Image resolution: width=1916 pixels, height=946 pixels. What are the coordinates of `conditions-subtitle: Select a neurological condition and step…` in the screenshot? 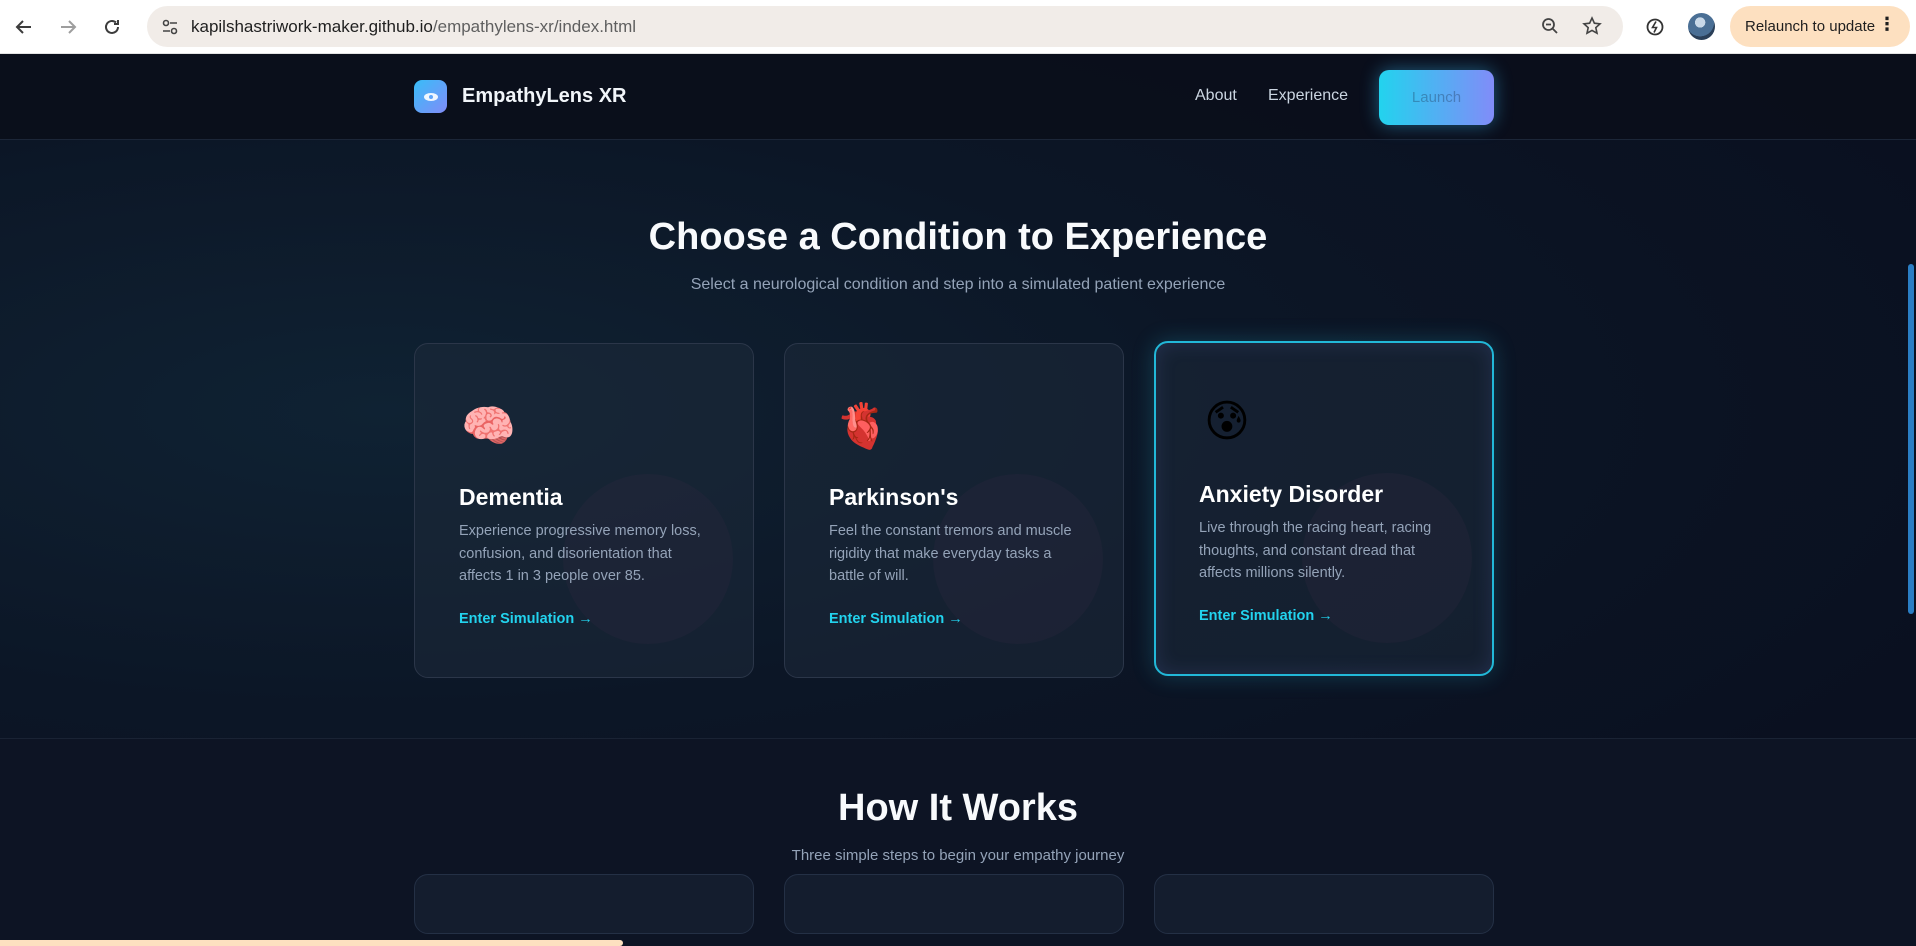 It's located at (958, 284).